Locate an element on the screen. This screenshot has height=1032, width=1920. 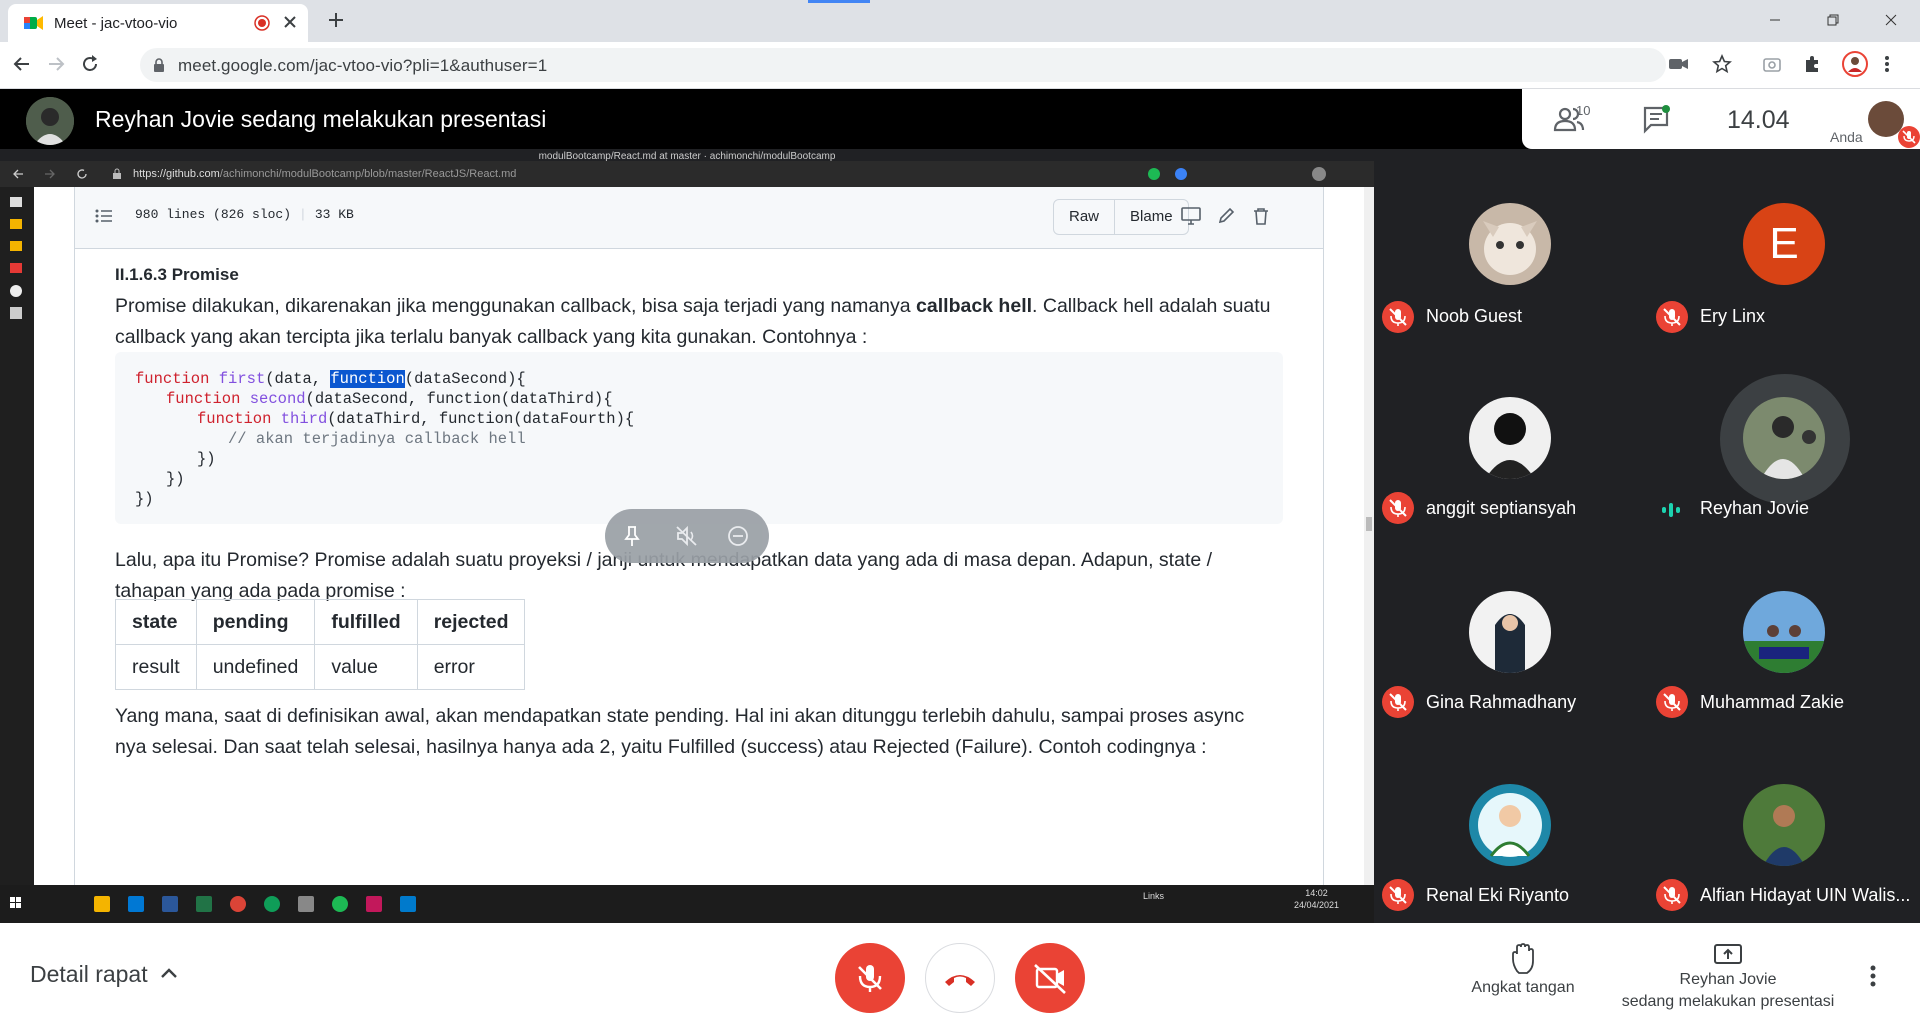
edit-pencil-icon is located at coordinates (1226, 216).